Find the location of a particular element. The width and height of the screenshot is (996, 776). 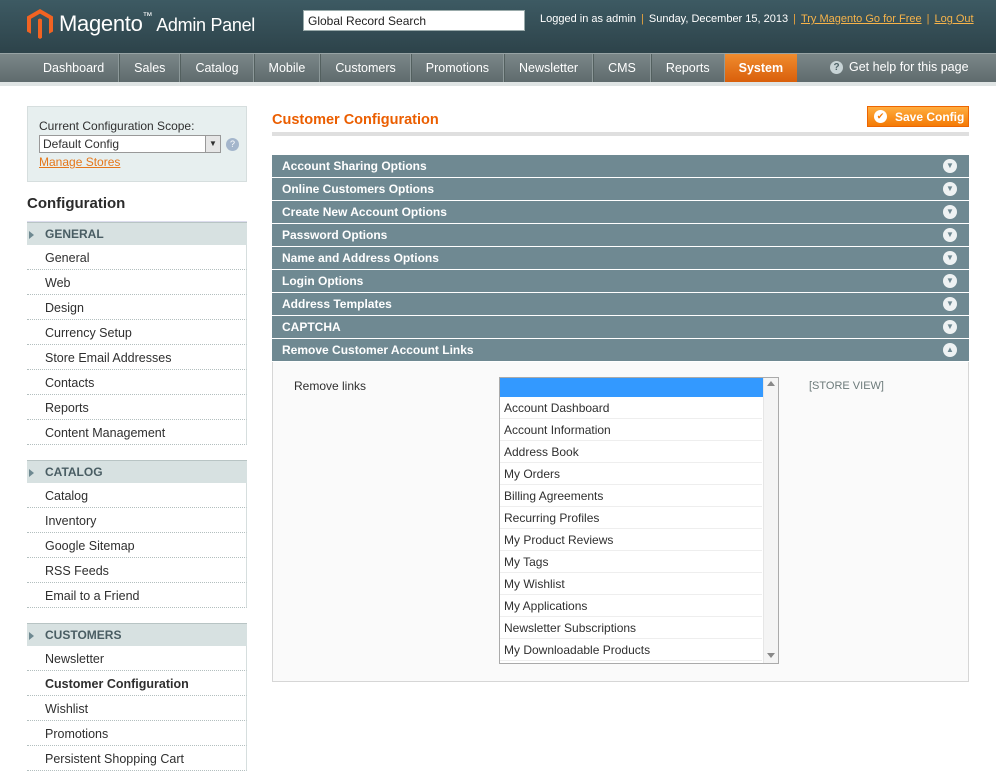

group-header-catalog: CATALOG is located at coordinates (137, 471).